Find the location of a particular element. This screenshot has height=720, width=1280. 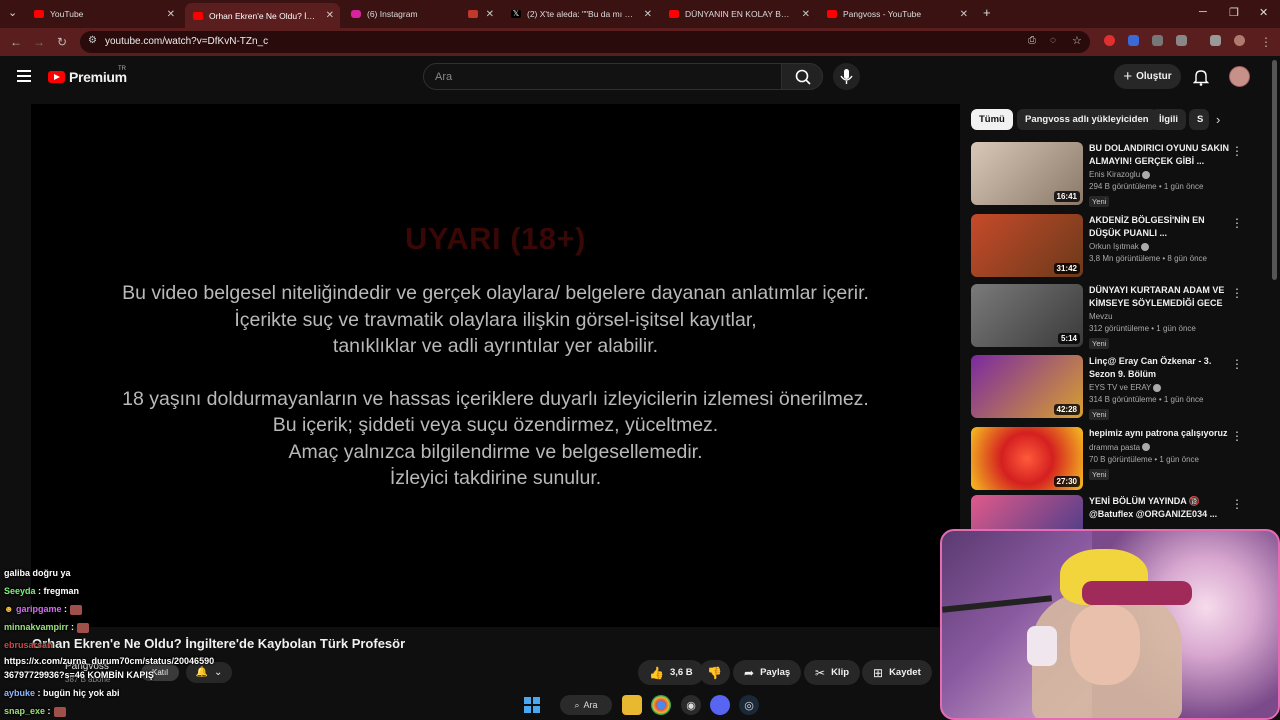

video-thumbnail: 16:41 is located at coordinates (1027, 173).